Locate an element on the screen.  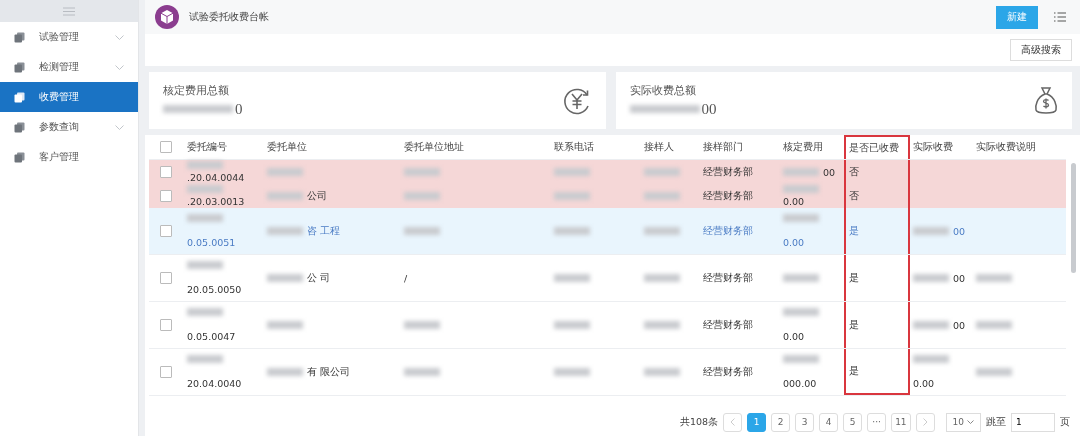
column-header: 是否已收费 is located at coordinates (874, 148).